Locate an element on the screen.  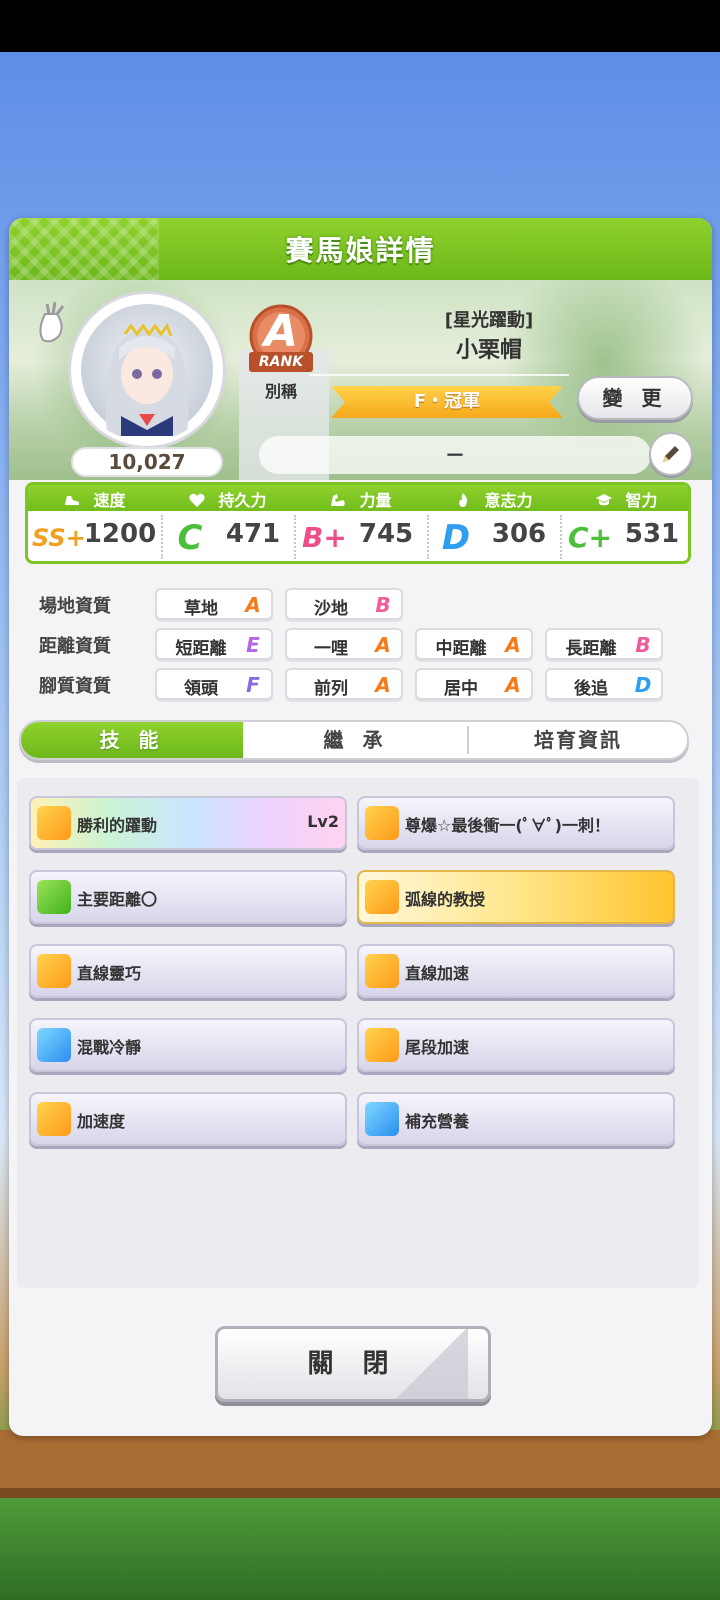
stat-speed-name-row: 速度 is located at coordinates (94, 499).